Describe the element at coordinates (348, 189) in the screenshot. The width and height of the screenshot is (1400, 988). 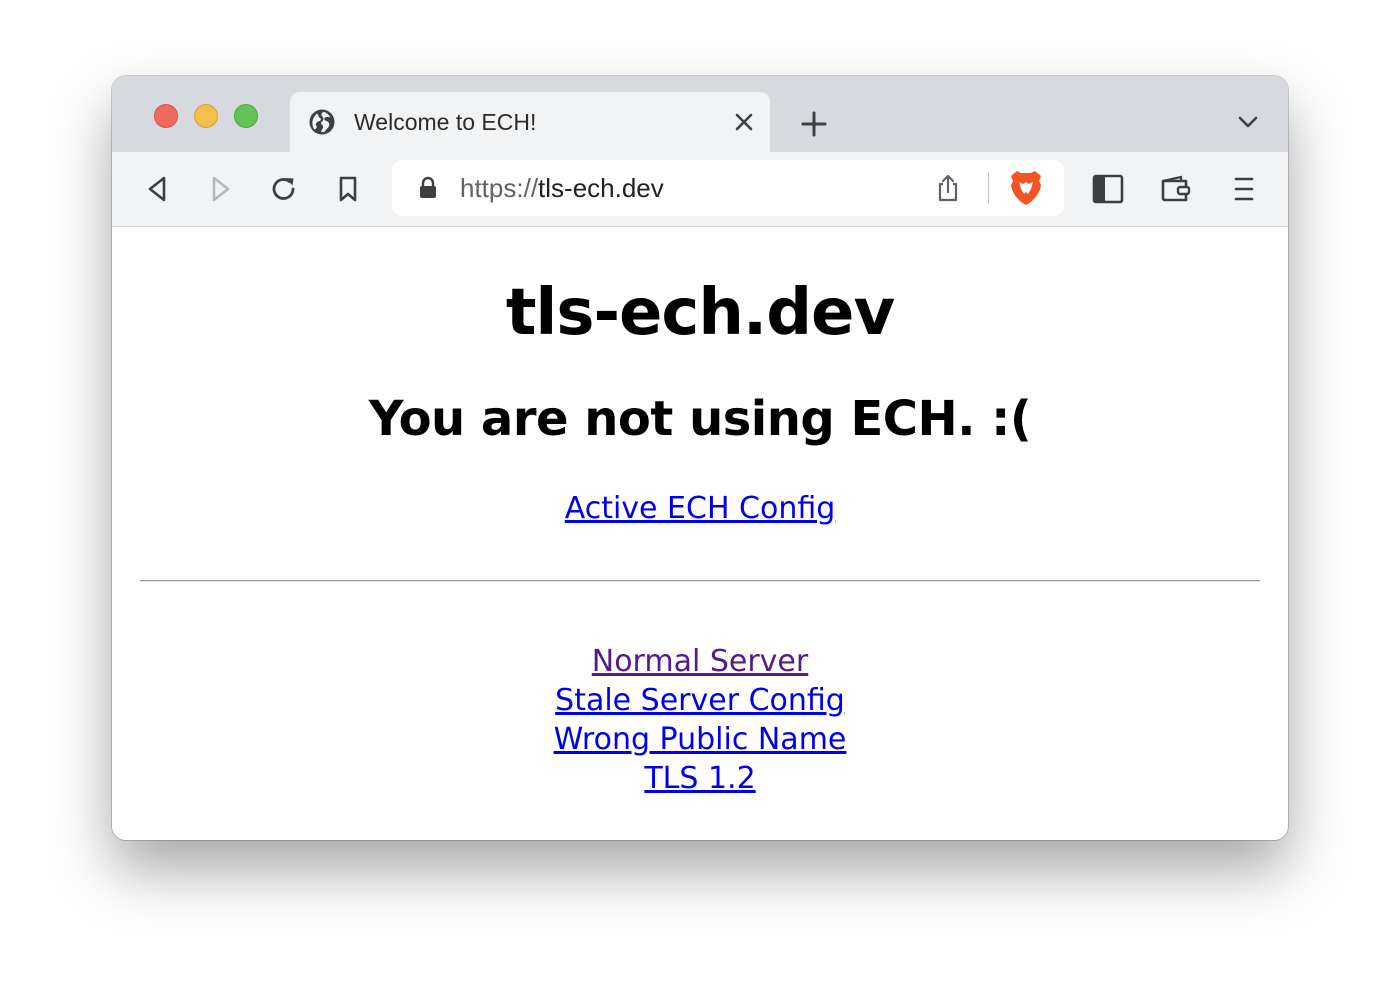
I see `bookmark-icon` at that location.